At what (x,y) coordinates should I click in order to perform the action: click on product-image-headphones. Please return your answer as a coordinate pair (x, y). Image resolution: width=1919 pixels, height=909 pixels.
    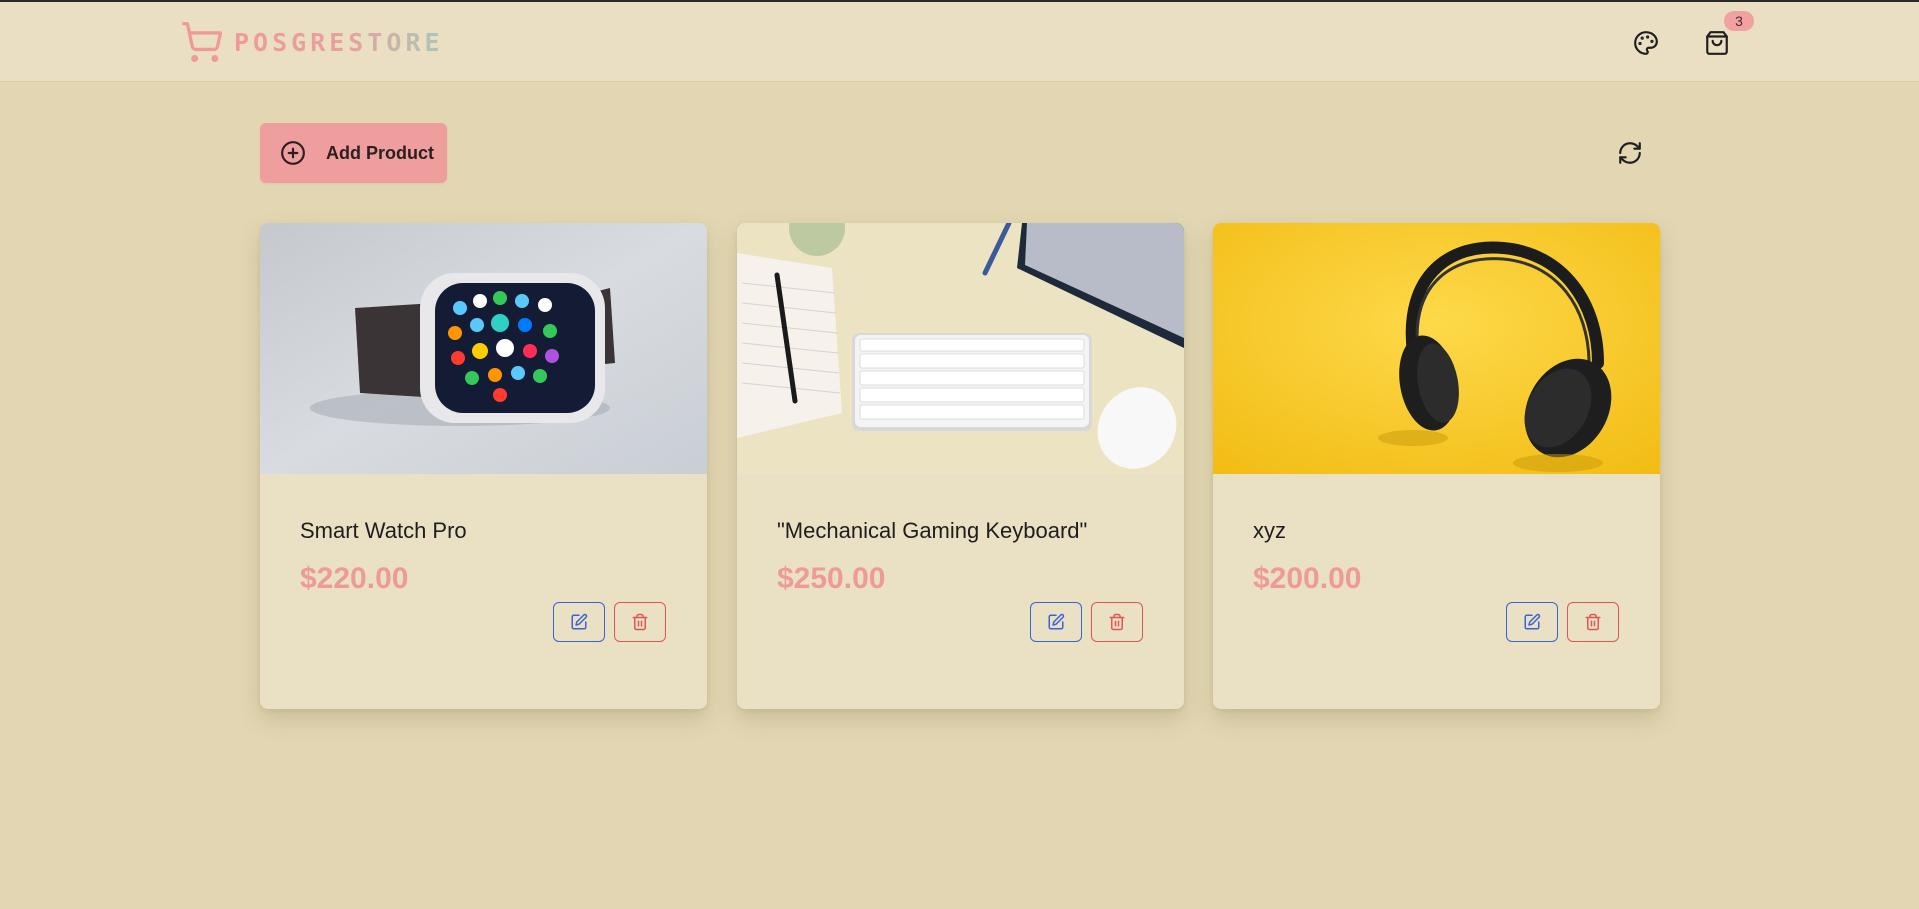
    Looking at the image, I should click on (1436, 348).